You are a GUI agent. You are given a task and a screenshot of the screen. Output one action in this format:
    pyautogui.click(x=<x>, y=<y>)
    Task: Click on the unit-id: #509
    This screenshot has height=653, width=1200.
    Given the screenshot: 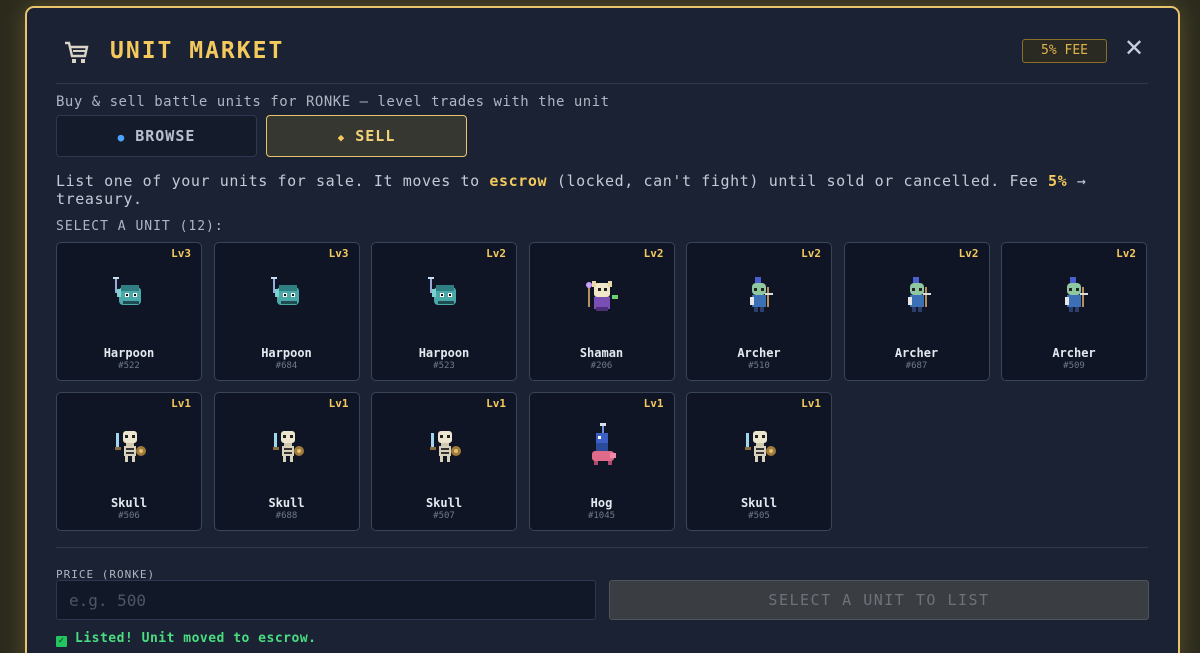 What is the action you would take?
    pyautogui.click(x=1074, y=366)
    